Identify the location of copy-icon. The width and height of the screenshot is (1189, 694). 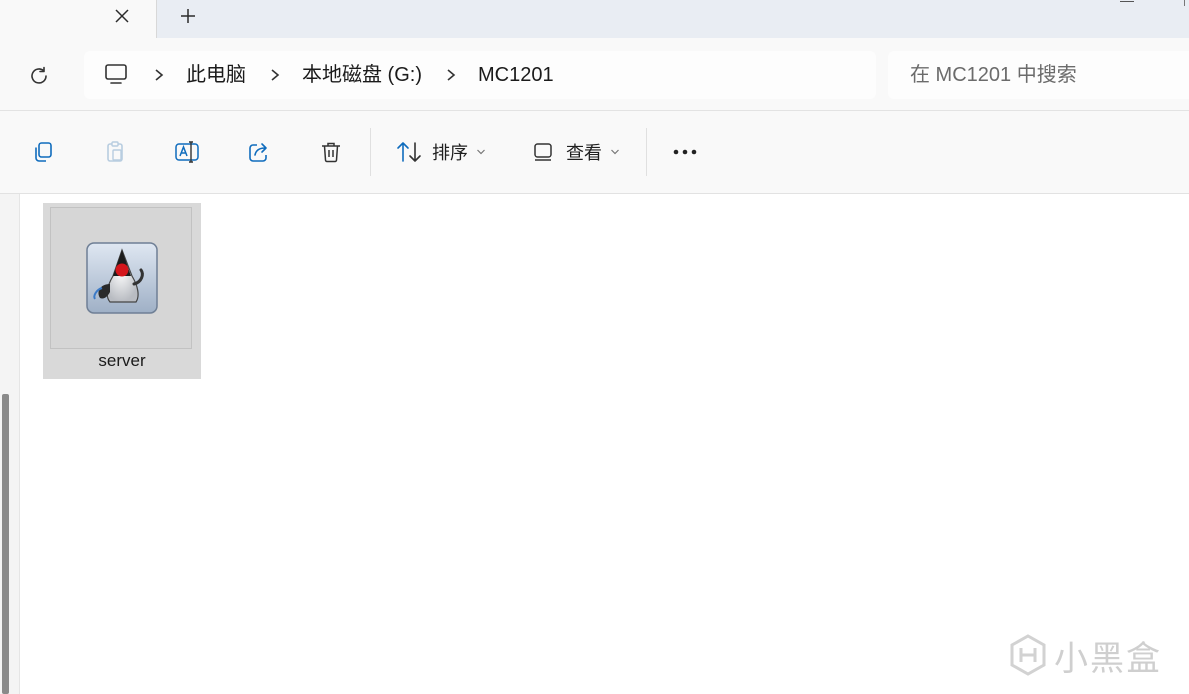
(43, 152).